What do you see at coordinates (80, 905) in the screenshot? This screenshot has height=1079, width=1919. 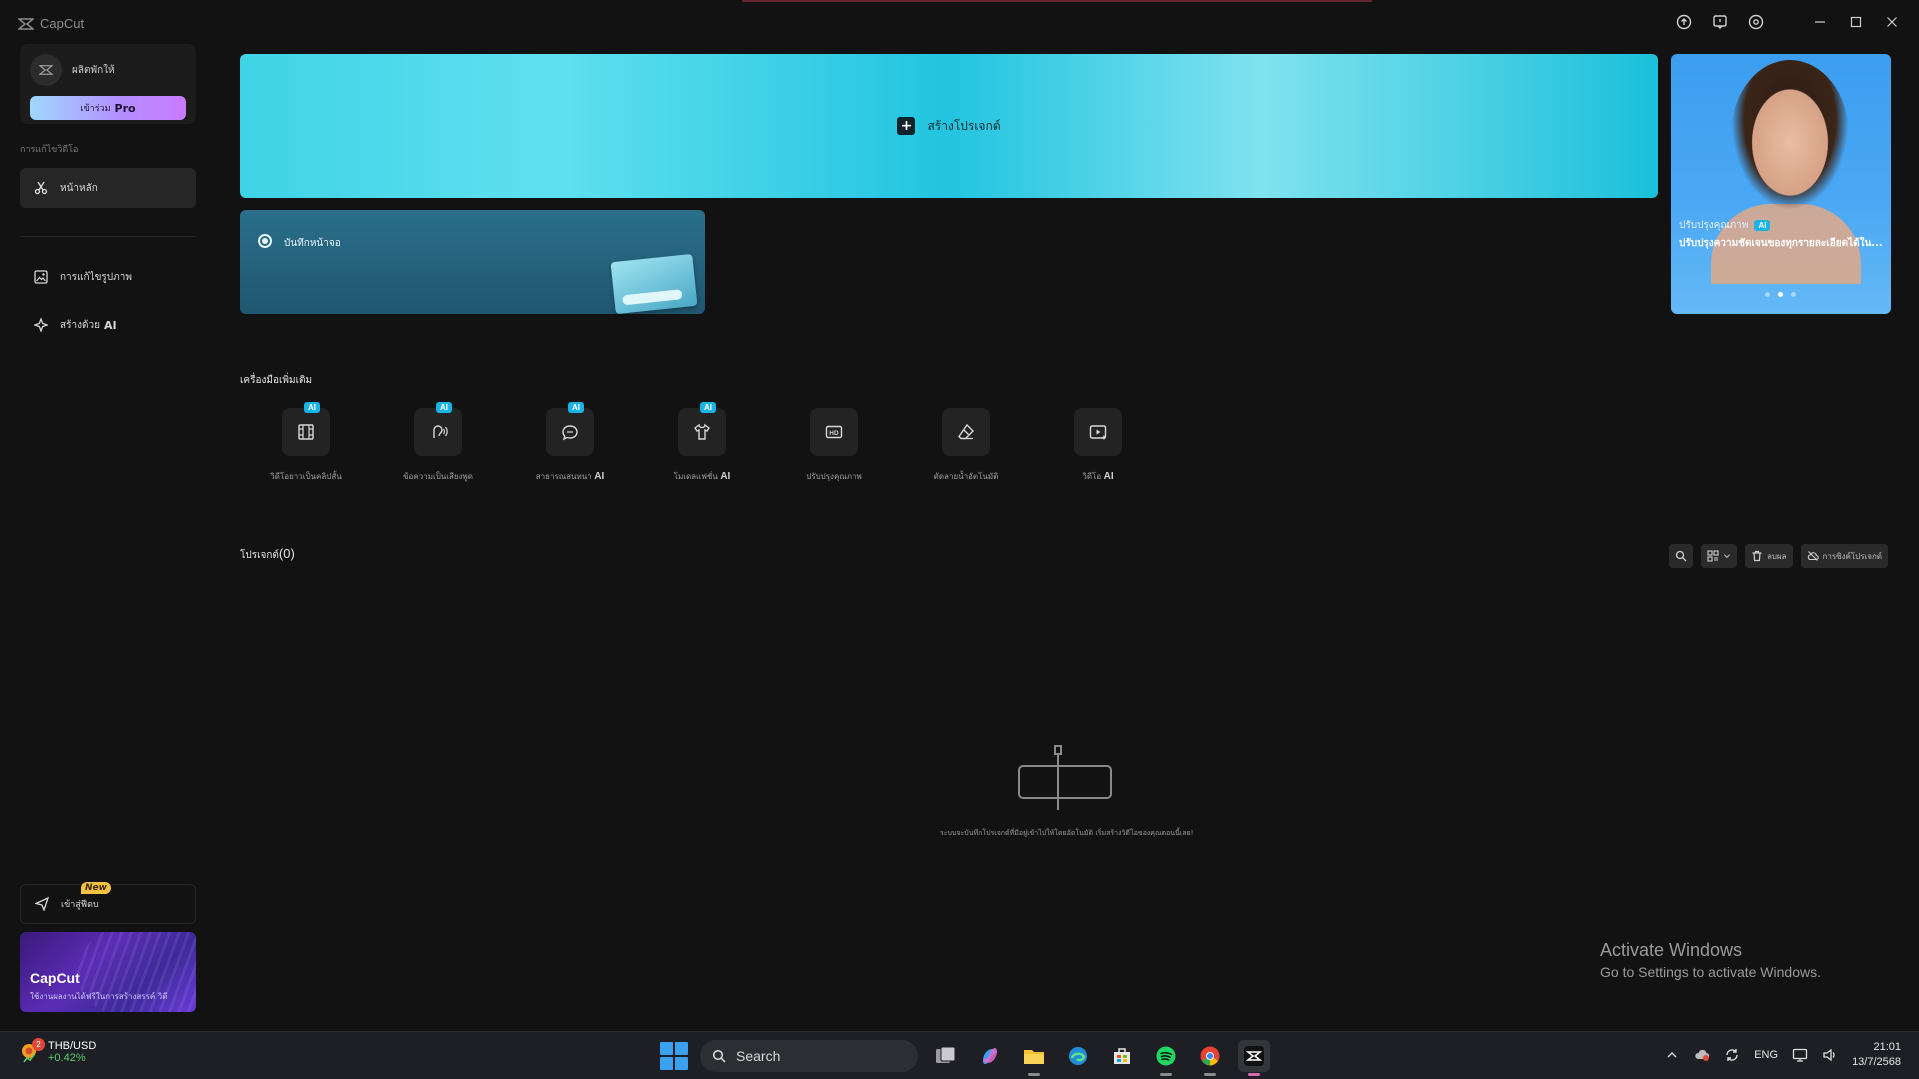 I see `feedback-label: เข้าสู่ฟีดบ` at bounding box center [80, 905].